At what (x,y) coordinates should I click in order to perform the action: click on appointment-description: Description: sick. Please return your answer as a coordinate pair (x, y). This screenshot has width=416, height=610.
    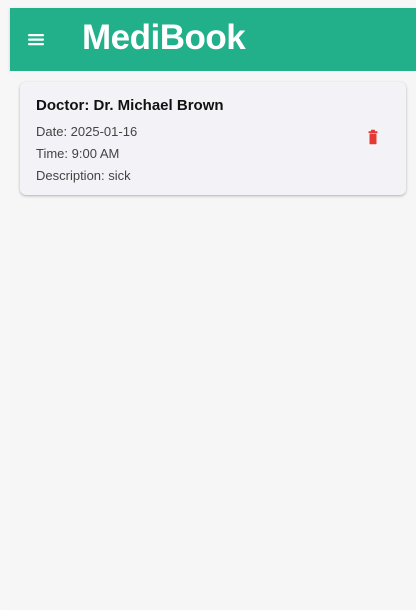
    Looking at the image, I should click on (83, 175).